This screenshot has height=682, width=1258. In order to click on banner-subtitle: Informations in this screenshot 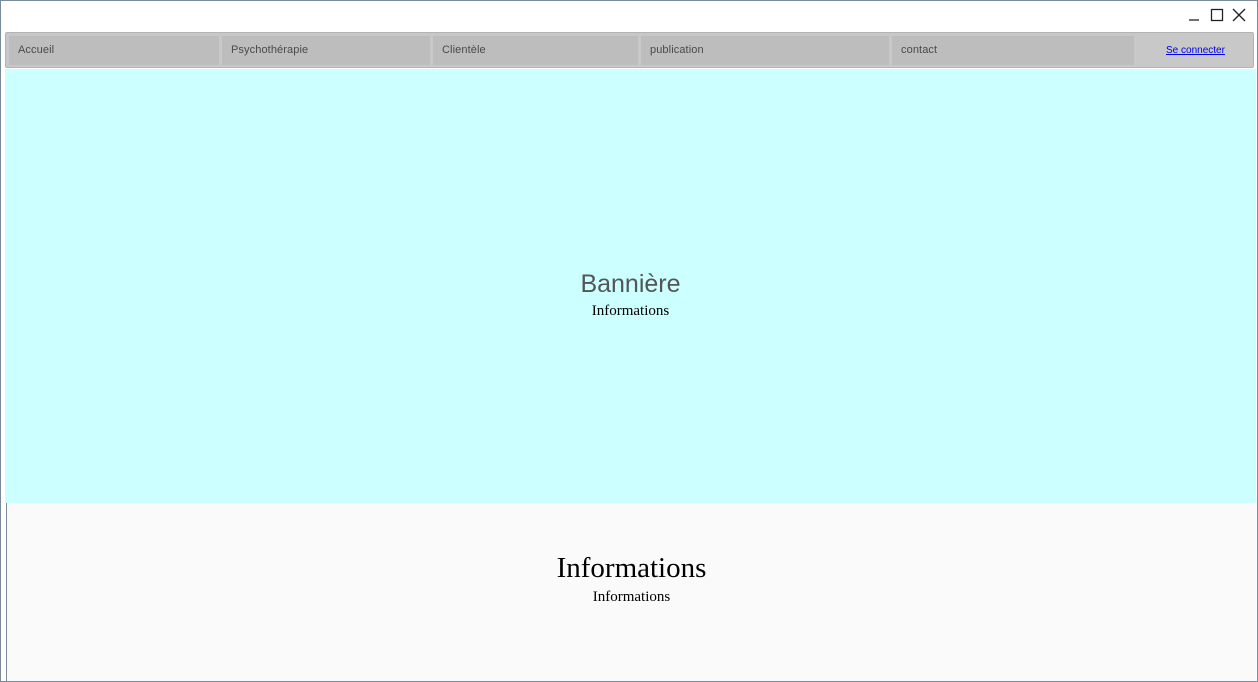, I will do `click(630, 311)`.